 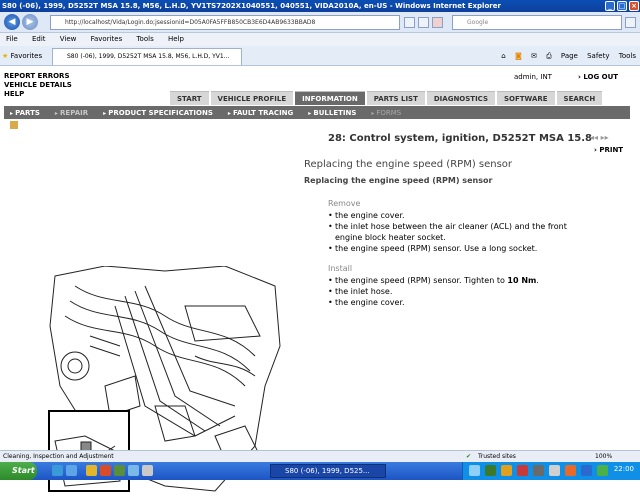 I want to click on start-button: Start, so click(x=18, y=471).